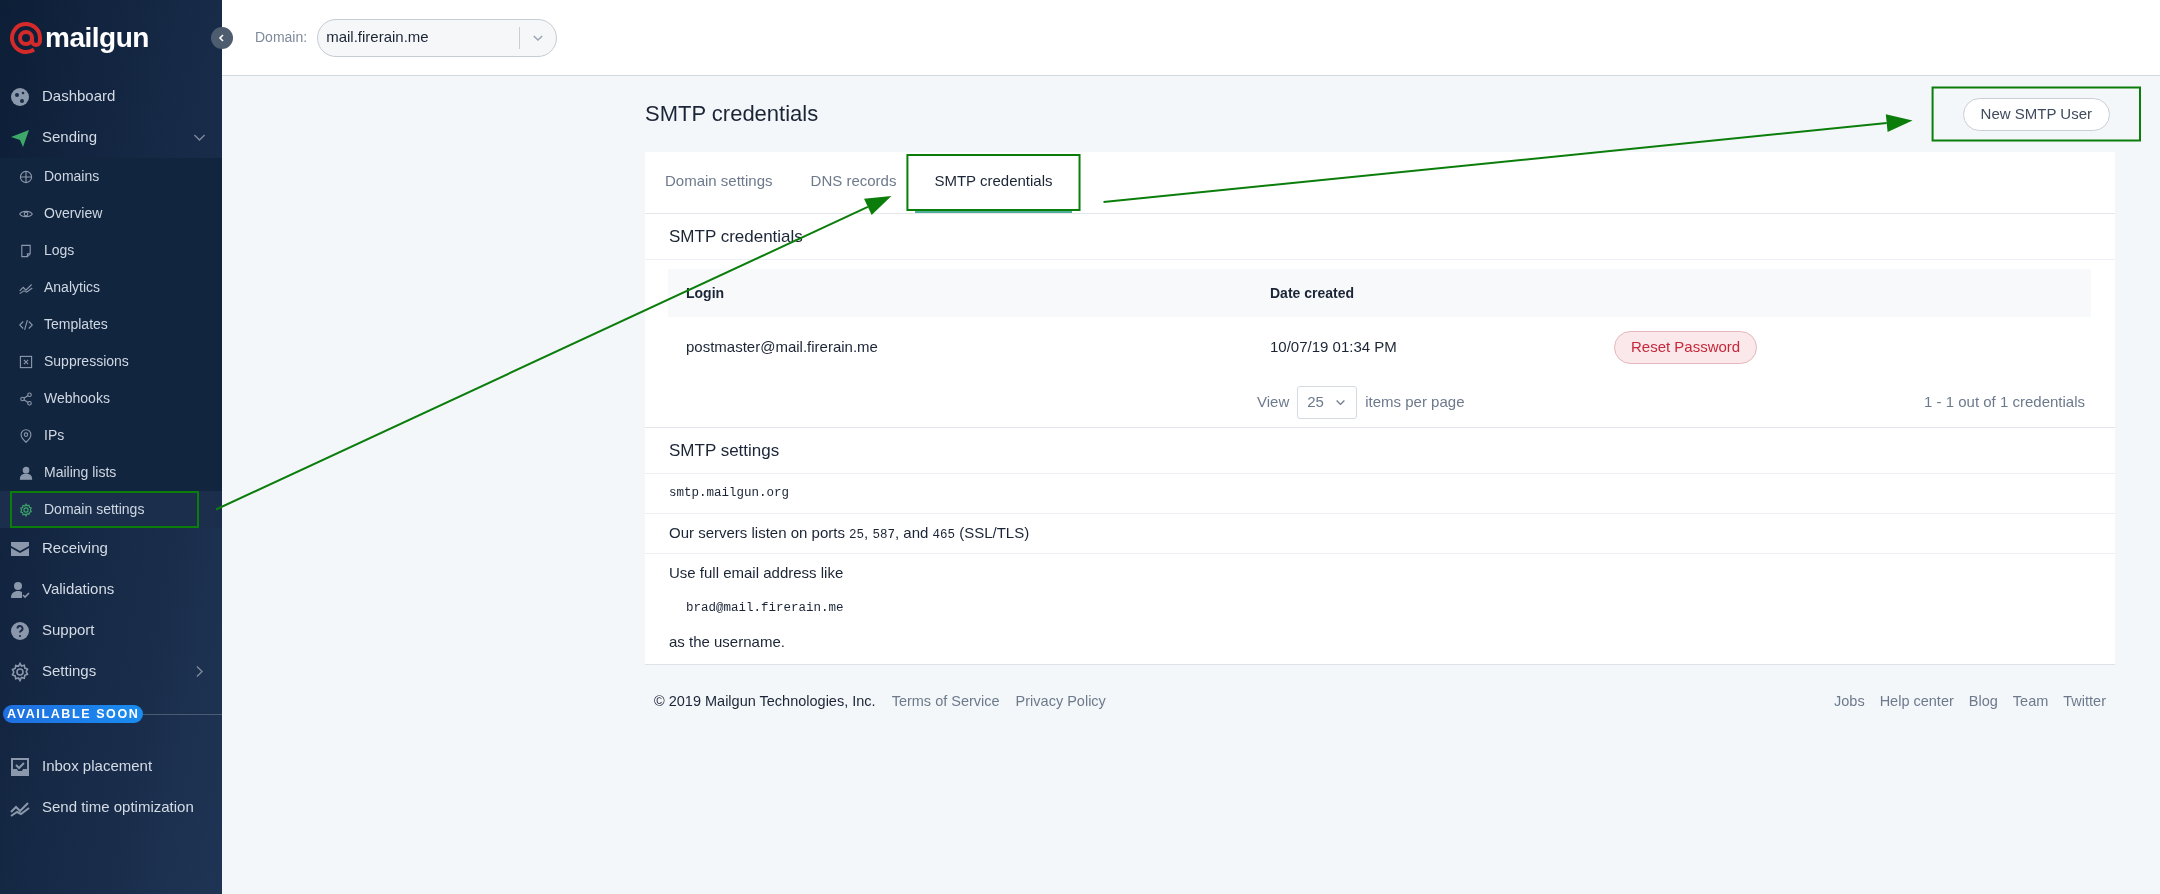  Describe the element at coordinates (1380, 451) in the screenshot. I see `section-heading: SMTP settings` at that location.